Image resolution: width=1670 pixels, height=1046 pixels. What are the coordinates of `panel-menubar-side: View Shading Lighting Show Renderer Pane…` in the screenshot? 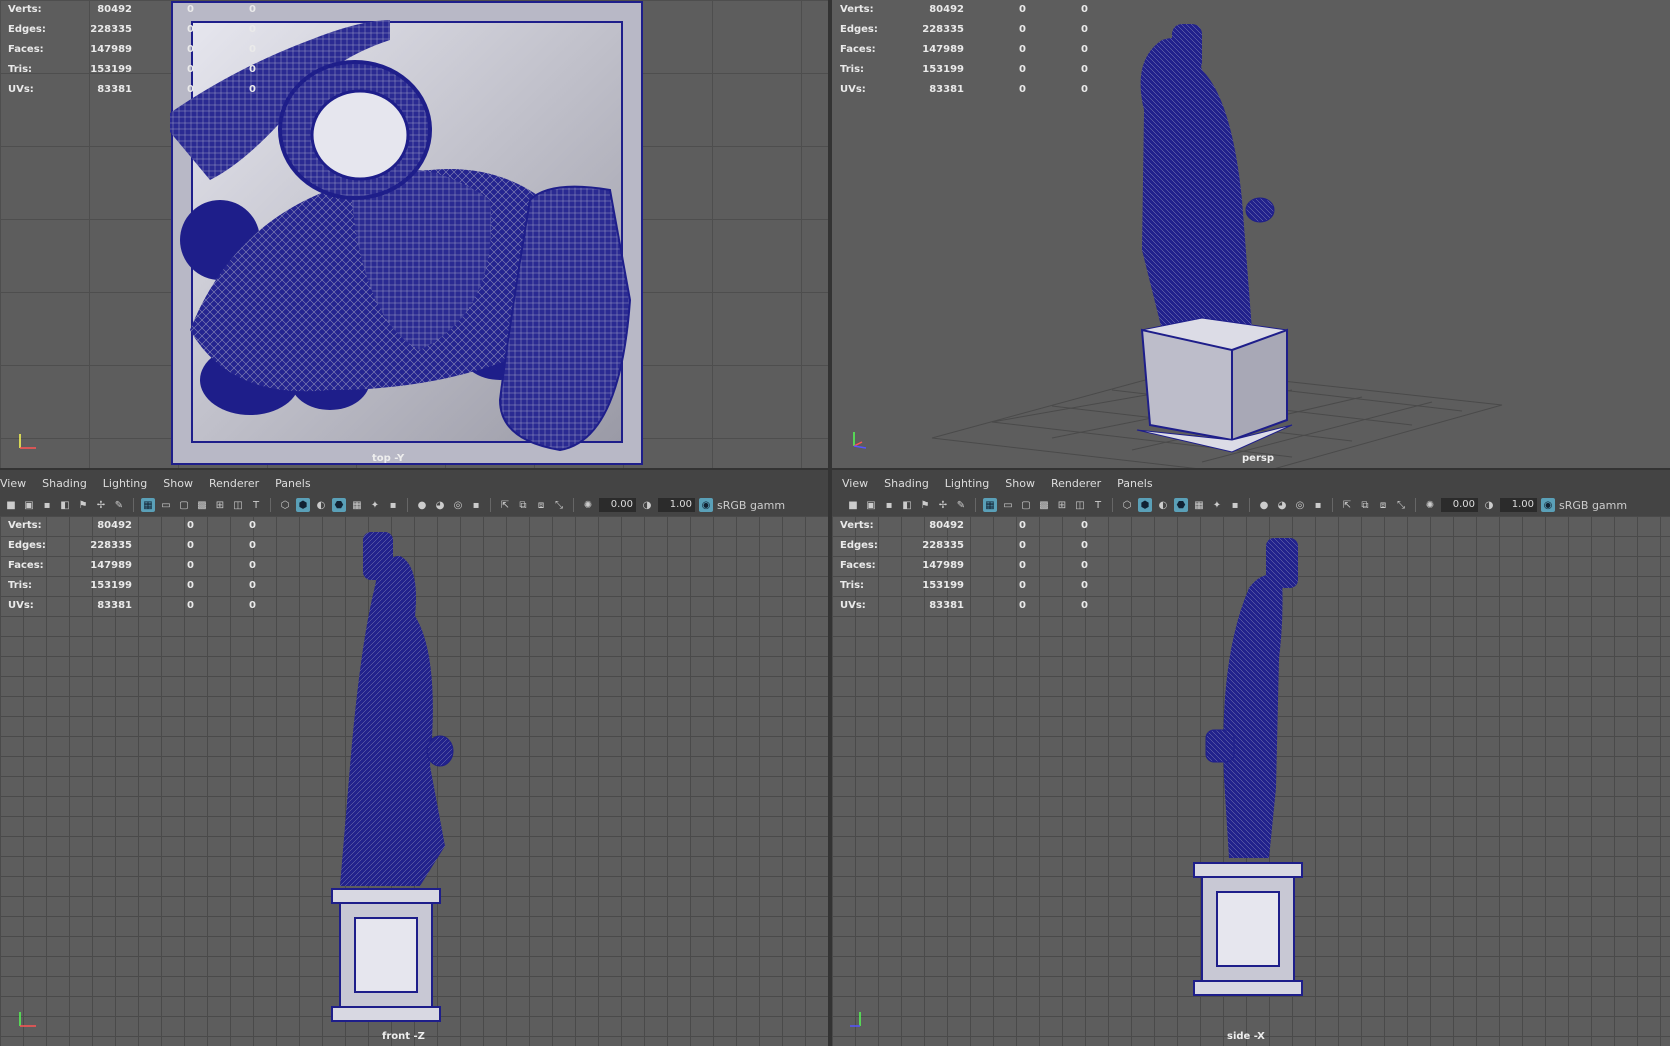 It's located at (1256, 484).